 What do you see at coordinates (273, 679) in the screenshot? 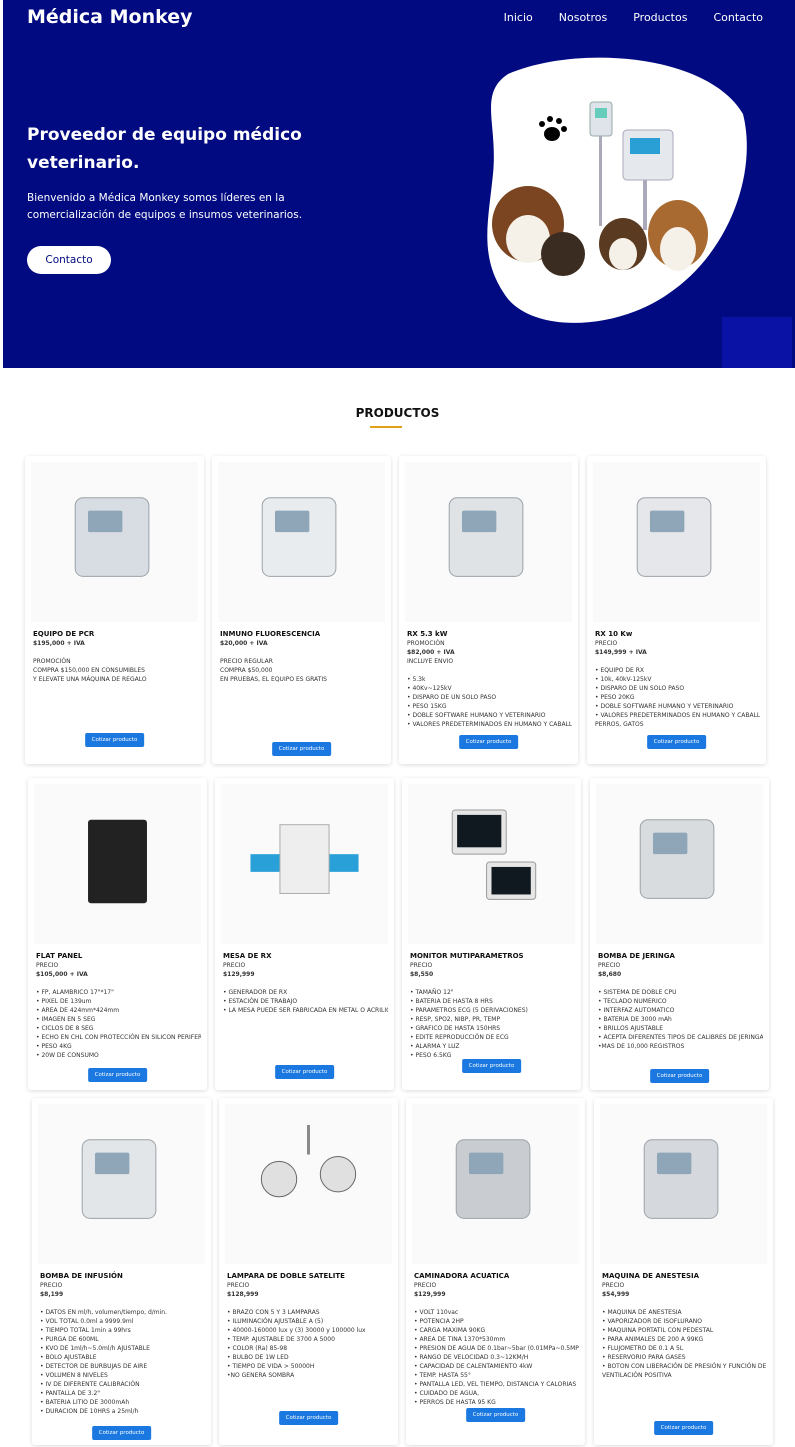
I see `product-detail-line: EN PRUEBAS, EL EQUIPO ES GRATIS` at bounding box center [273, 679].